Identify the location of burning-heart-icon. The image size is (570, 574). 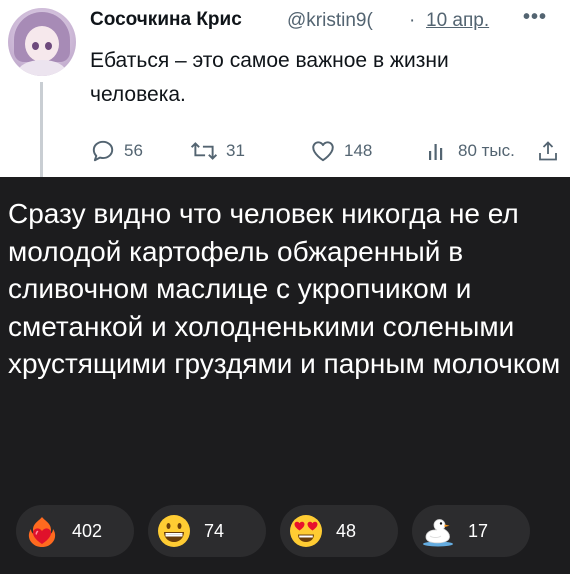
(42, 532).